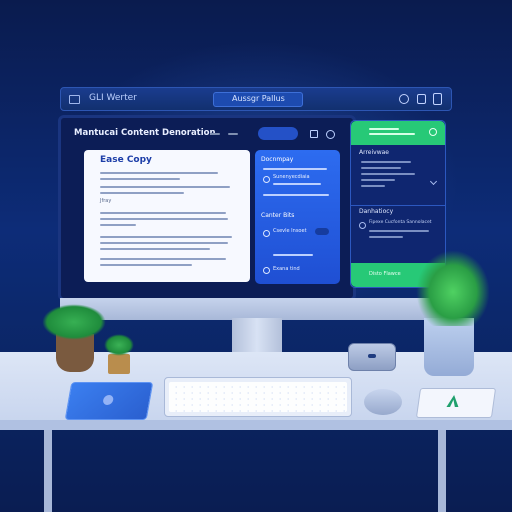 The image size is (512, 512). What do you see at coordinates (437, 99) in the screenshot?
I see `window-button-icon` at bounding box center [437, 99].